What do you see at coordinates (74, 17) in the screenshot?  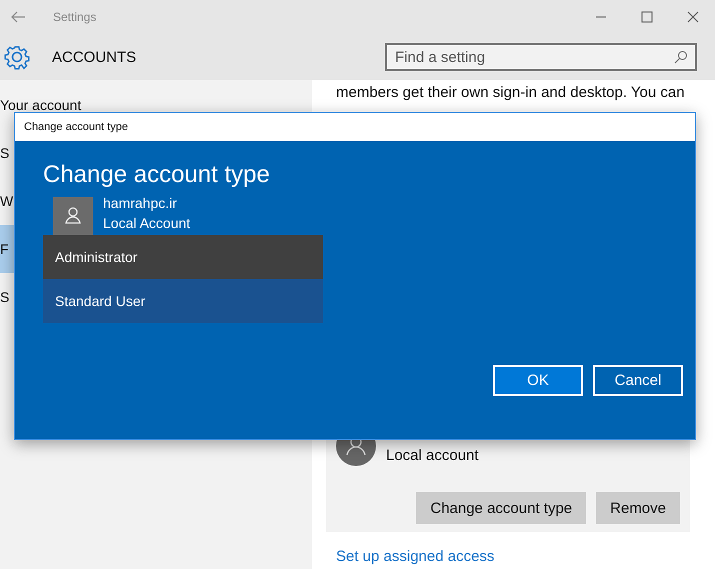 I see `window-title: Settings` at bounding box center [74, 17].